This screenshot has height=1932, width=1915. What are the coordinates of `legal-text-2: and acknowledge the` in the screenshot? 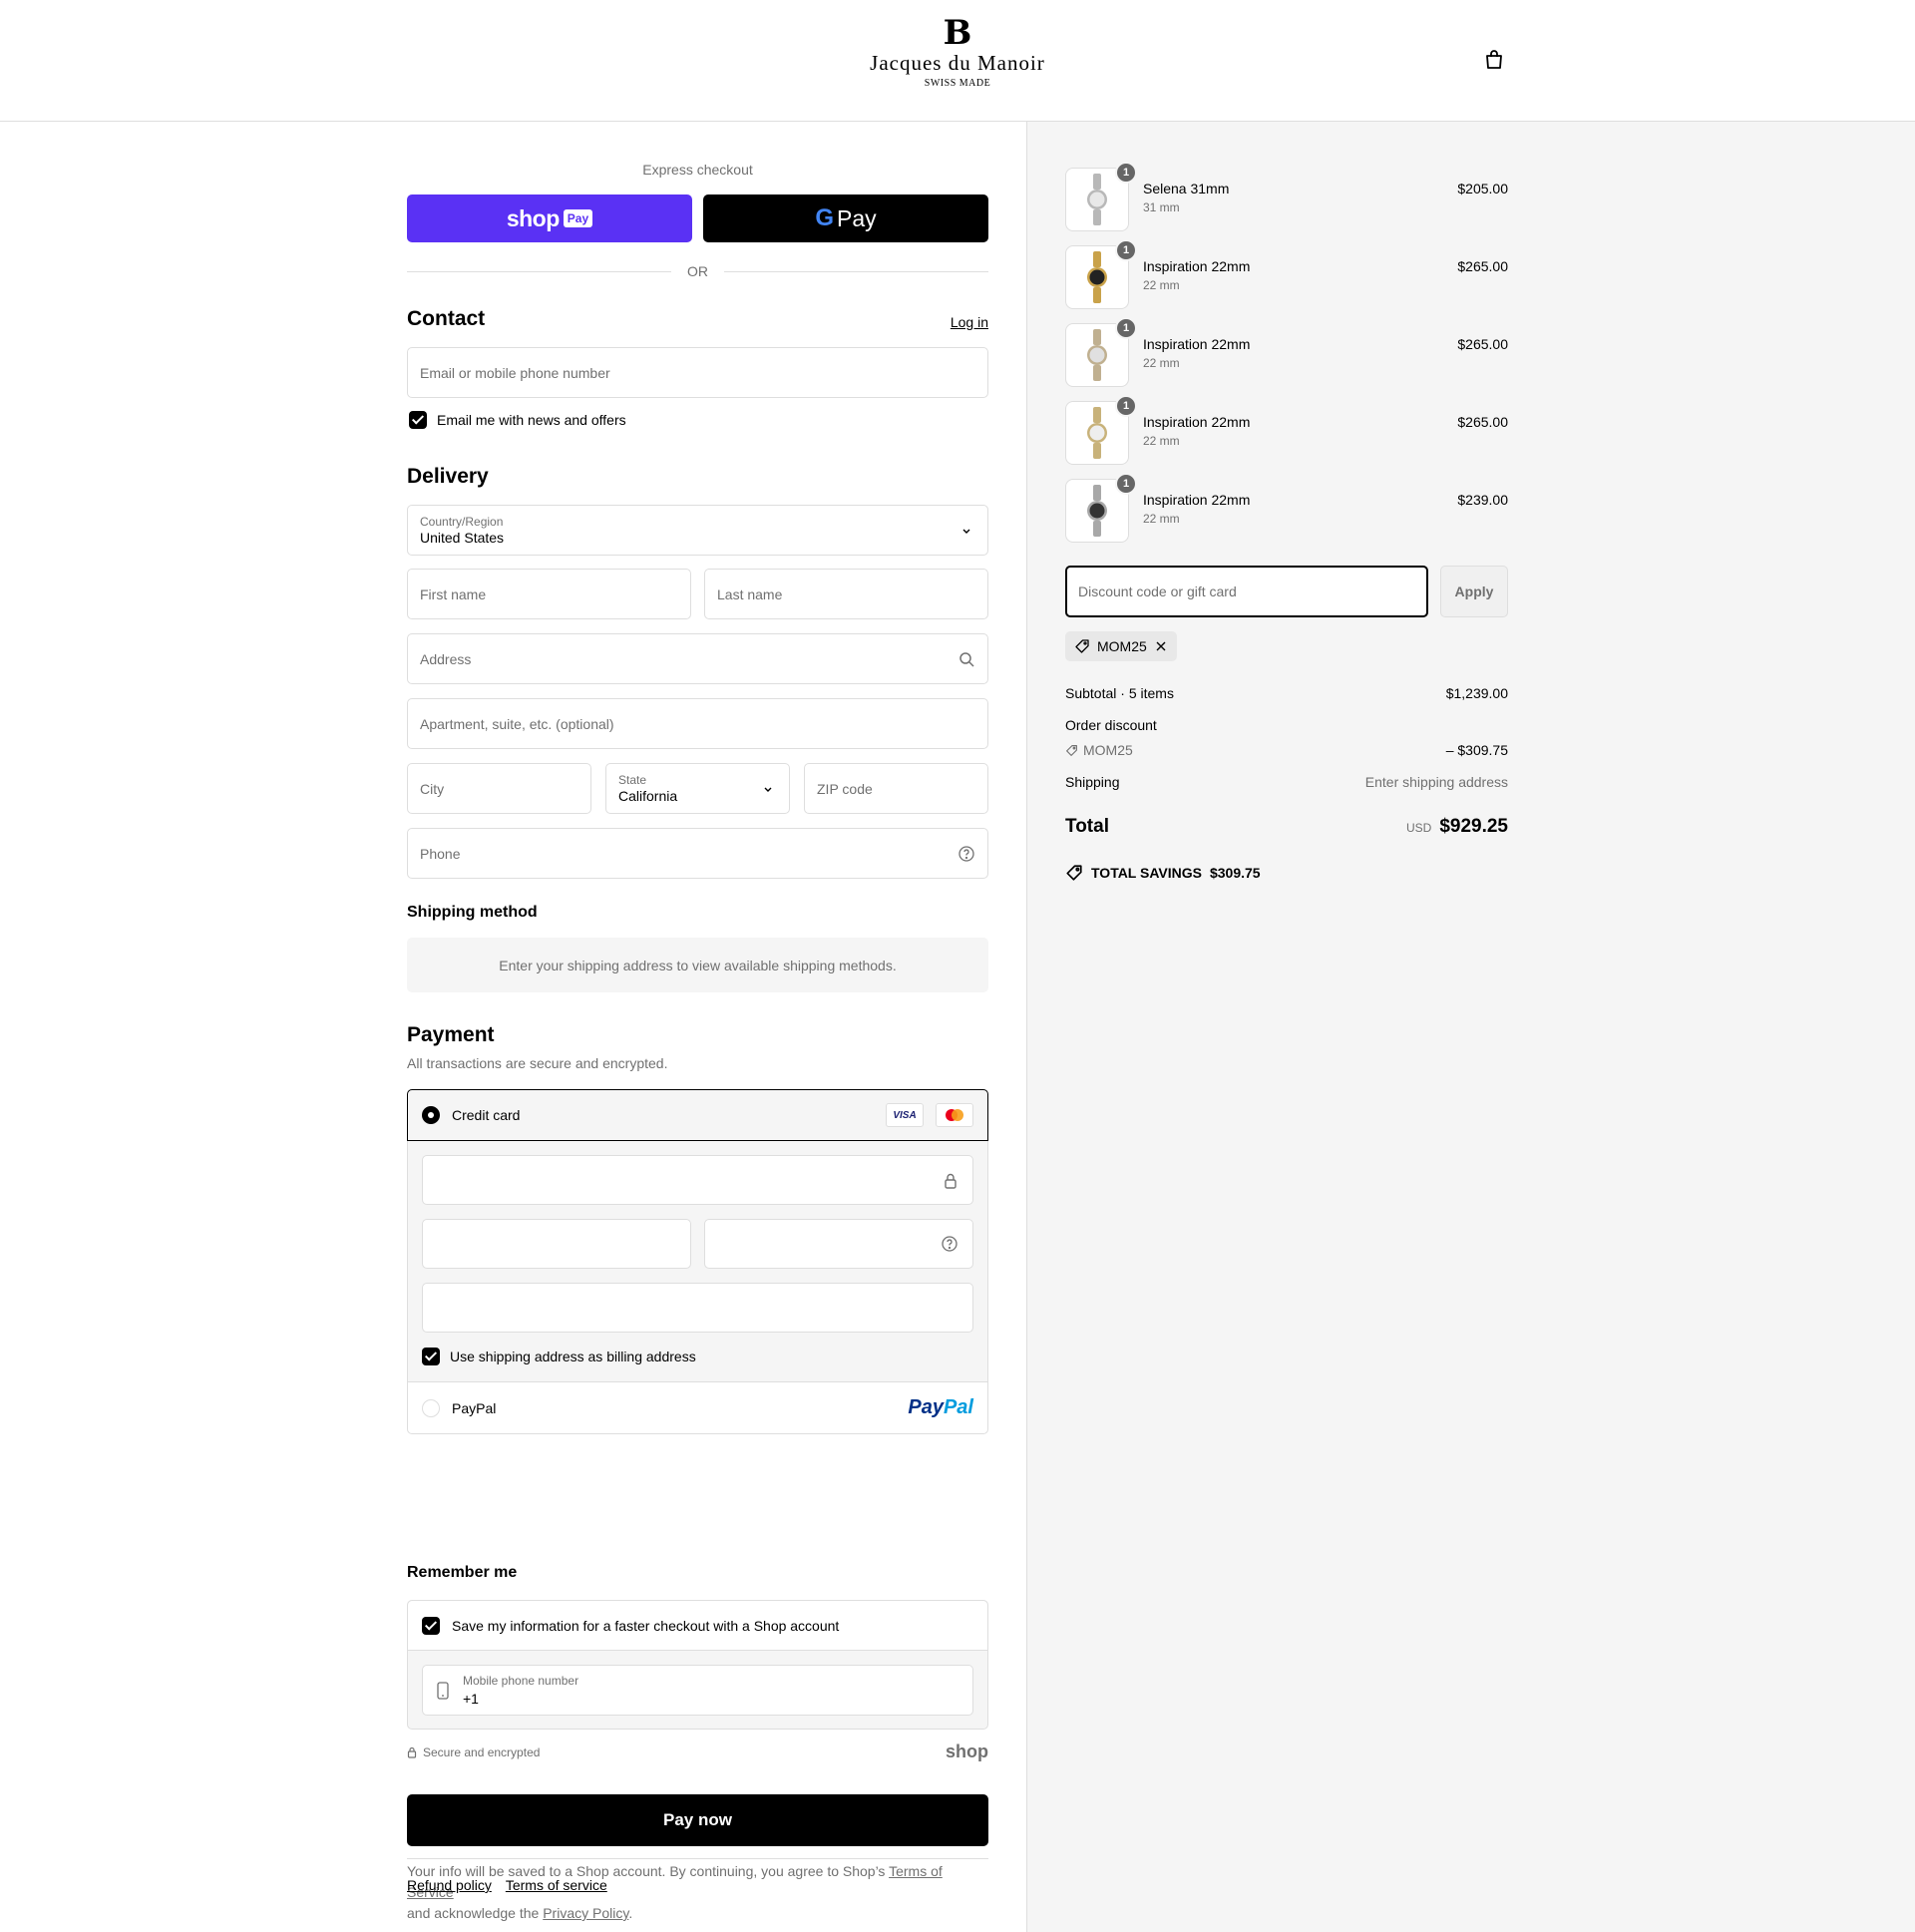 It's located at (475, 1913).